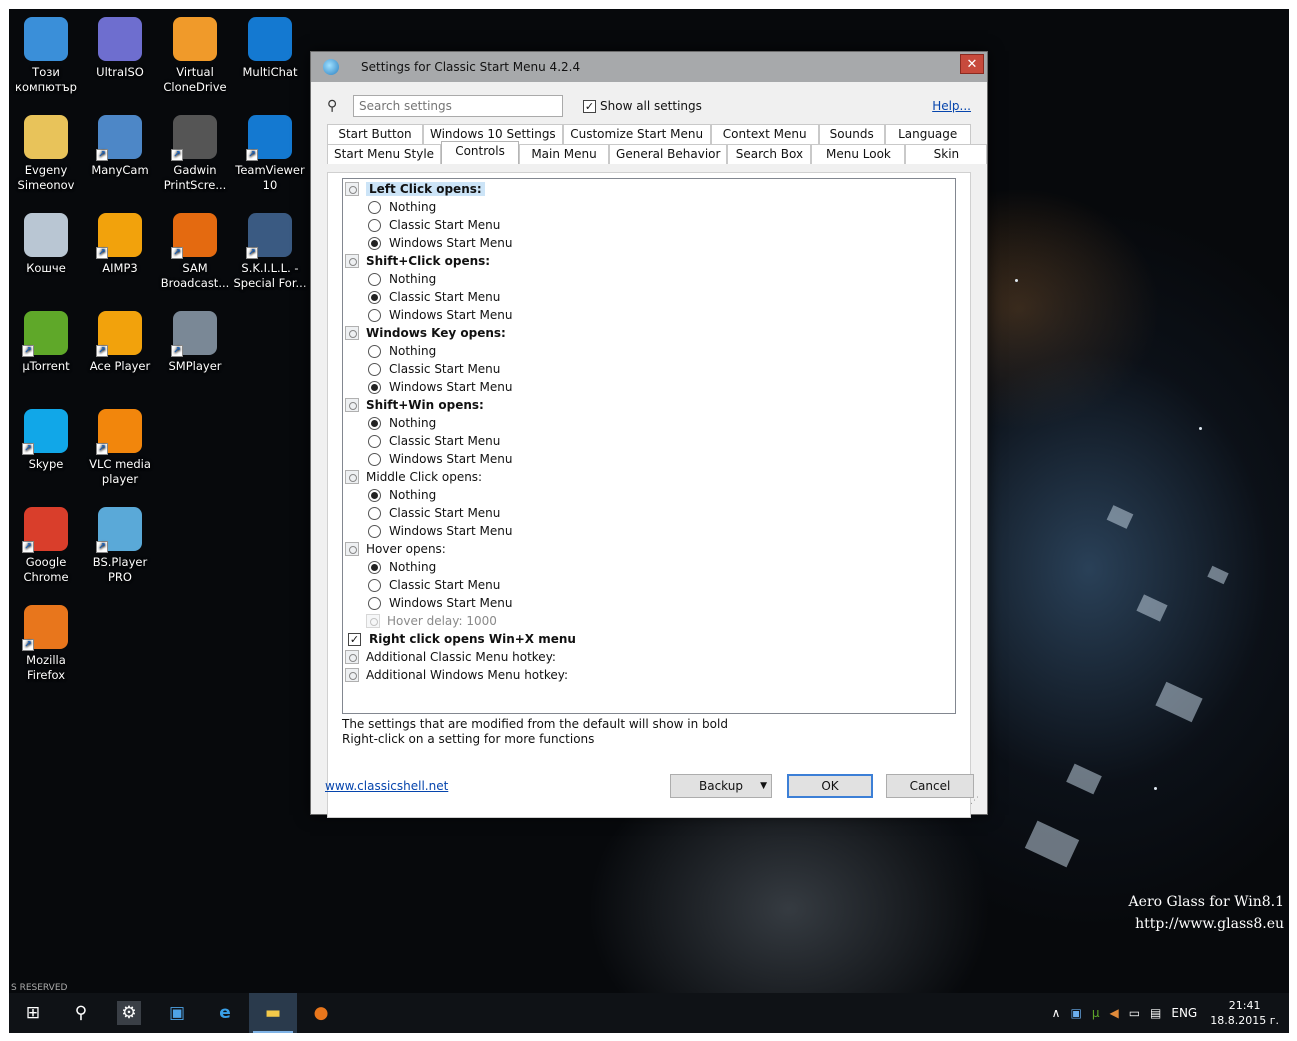 The height and width of the screenshot is (1041, 1297). What do you see at coordinates (177, 1013) in the screenshot?
I see `taskbar-control-panel: ▣` at bounding box center [177, 1013].